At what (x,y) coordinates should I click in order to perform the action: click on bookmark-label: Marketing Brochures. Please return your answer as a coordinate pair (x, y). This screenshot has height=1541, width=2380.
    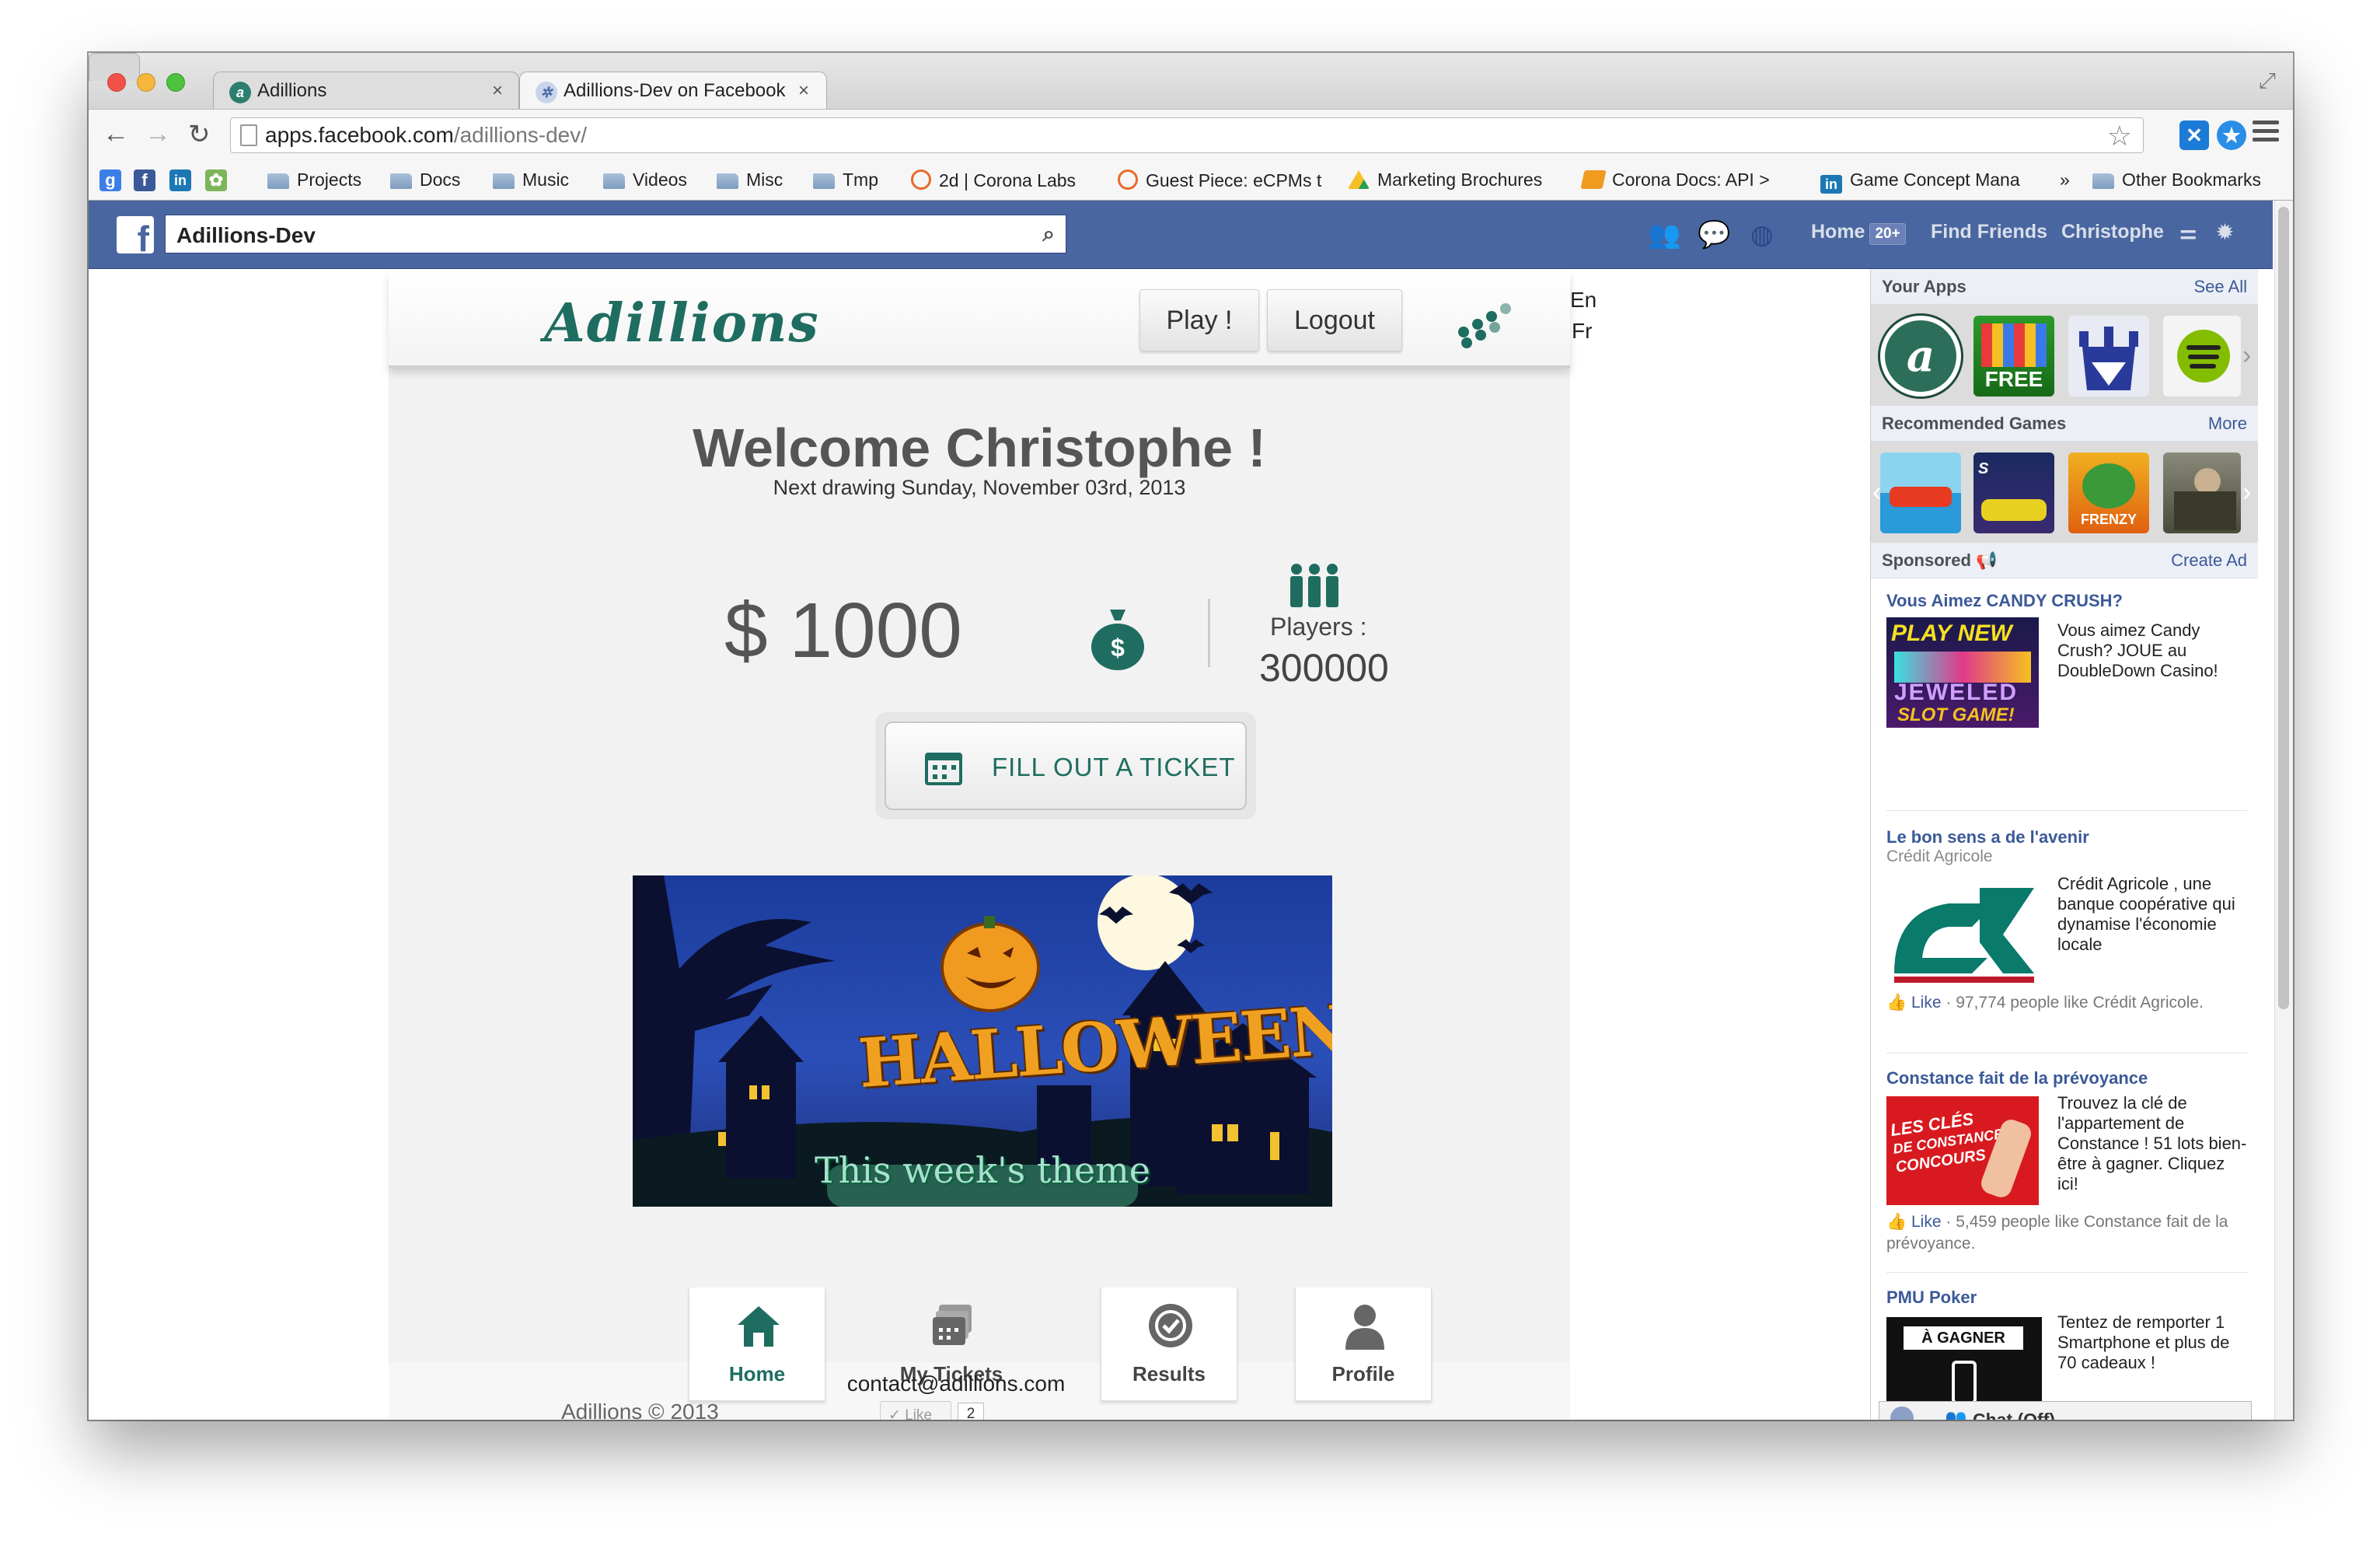
    Looking at the image, I should click on (1460, 180).